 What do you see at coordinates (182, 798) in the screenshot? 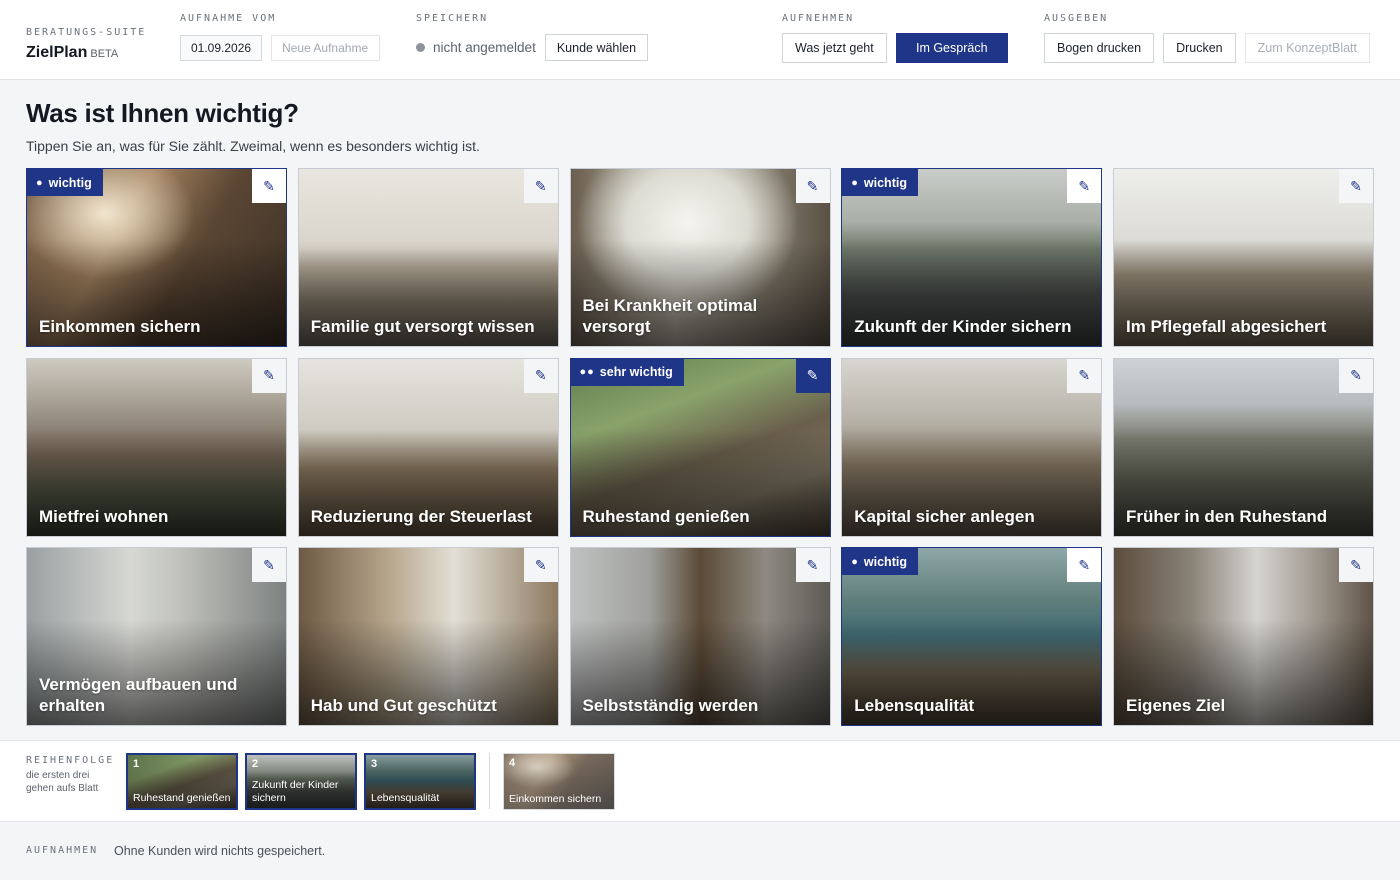
I see `order-label: Ruhestand genießen` at bounding box center [182, 798].